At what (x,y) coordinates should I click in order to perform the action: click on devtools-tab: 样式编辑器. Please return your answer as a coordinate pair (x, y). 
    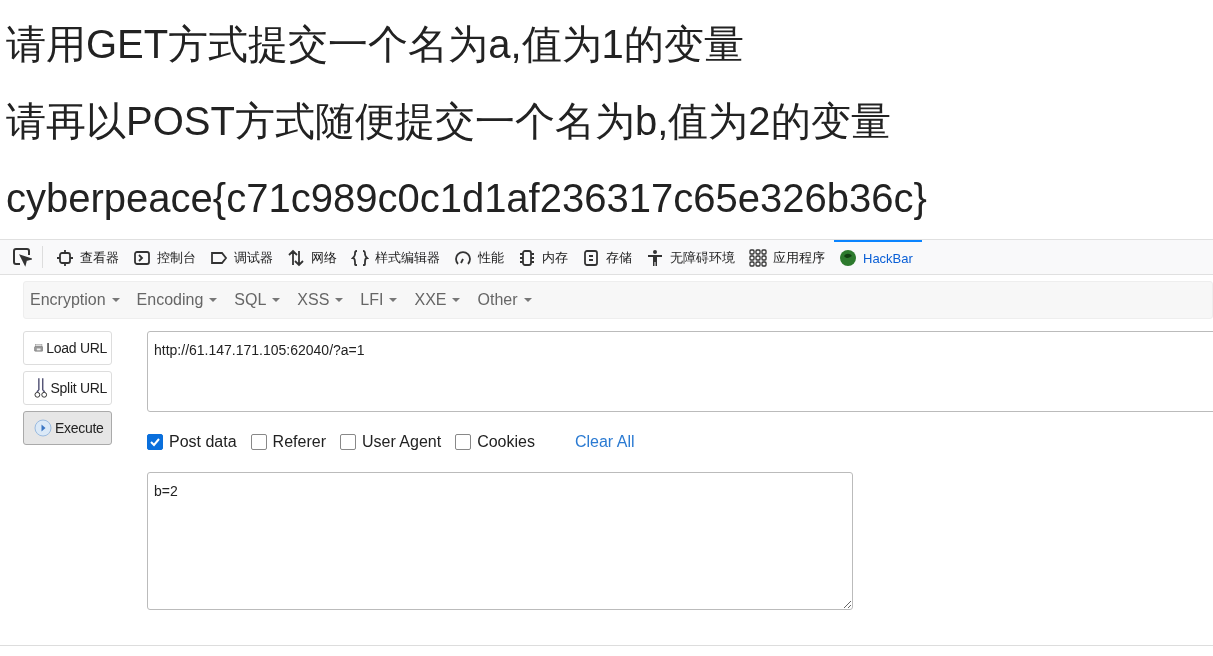
    Looking at the image, I should click on (397, 257).